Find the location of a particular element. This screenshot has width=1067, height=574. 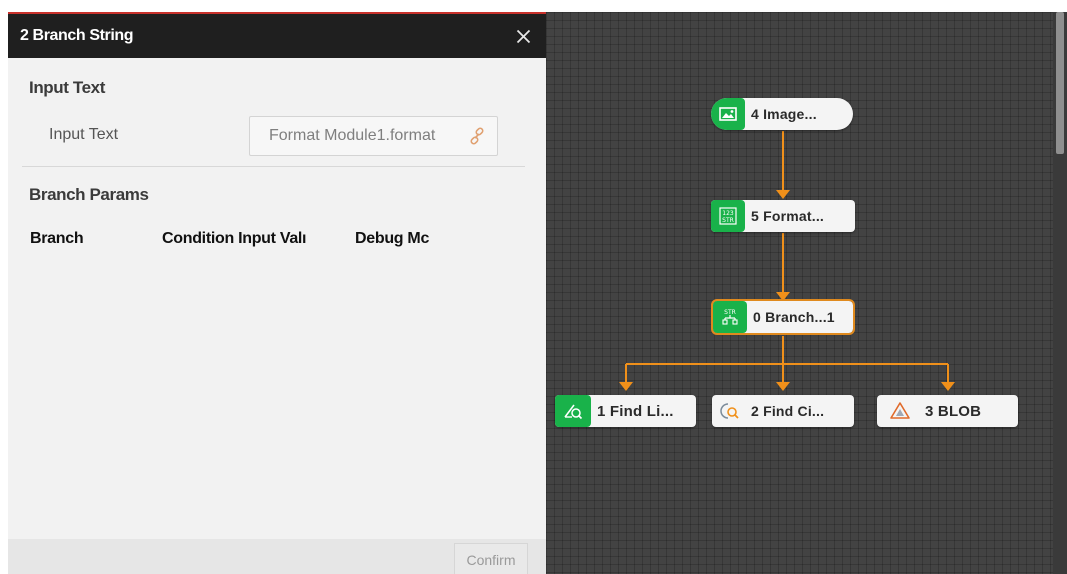

column-header-branch: Branch is located at coordinates (57, 238).